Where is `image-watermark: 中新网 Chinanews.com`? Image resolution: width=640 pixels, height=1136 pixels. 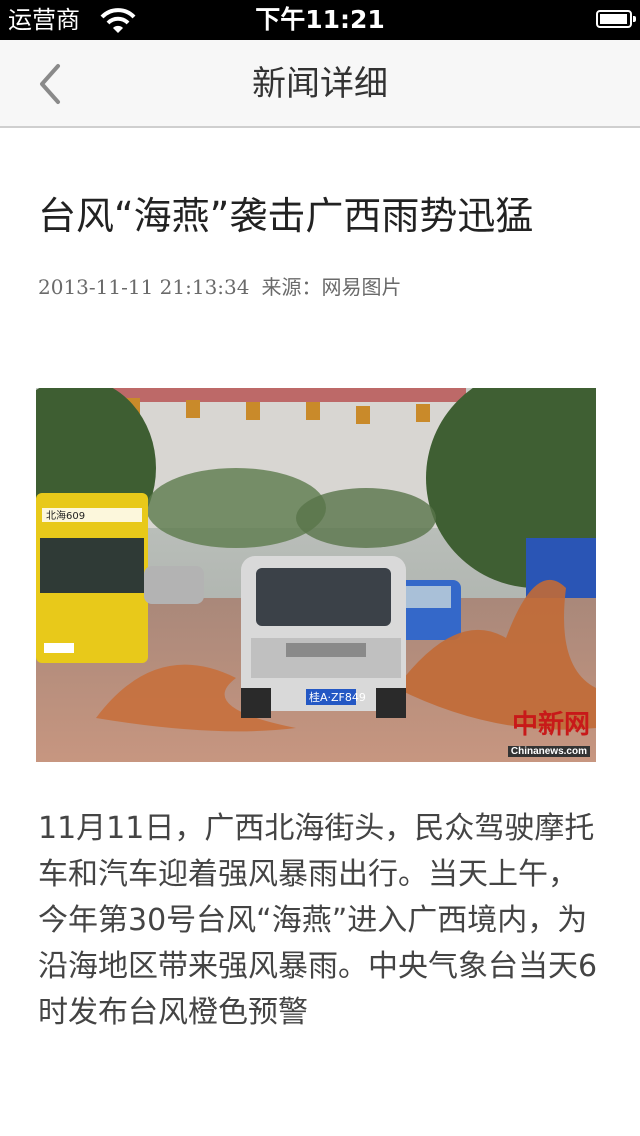 image-watermark: 中新网 Chinanews.com is located at coordinates (548, 734).